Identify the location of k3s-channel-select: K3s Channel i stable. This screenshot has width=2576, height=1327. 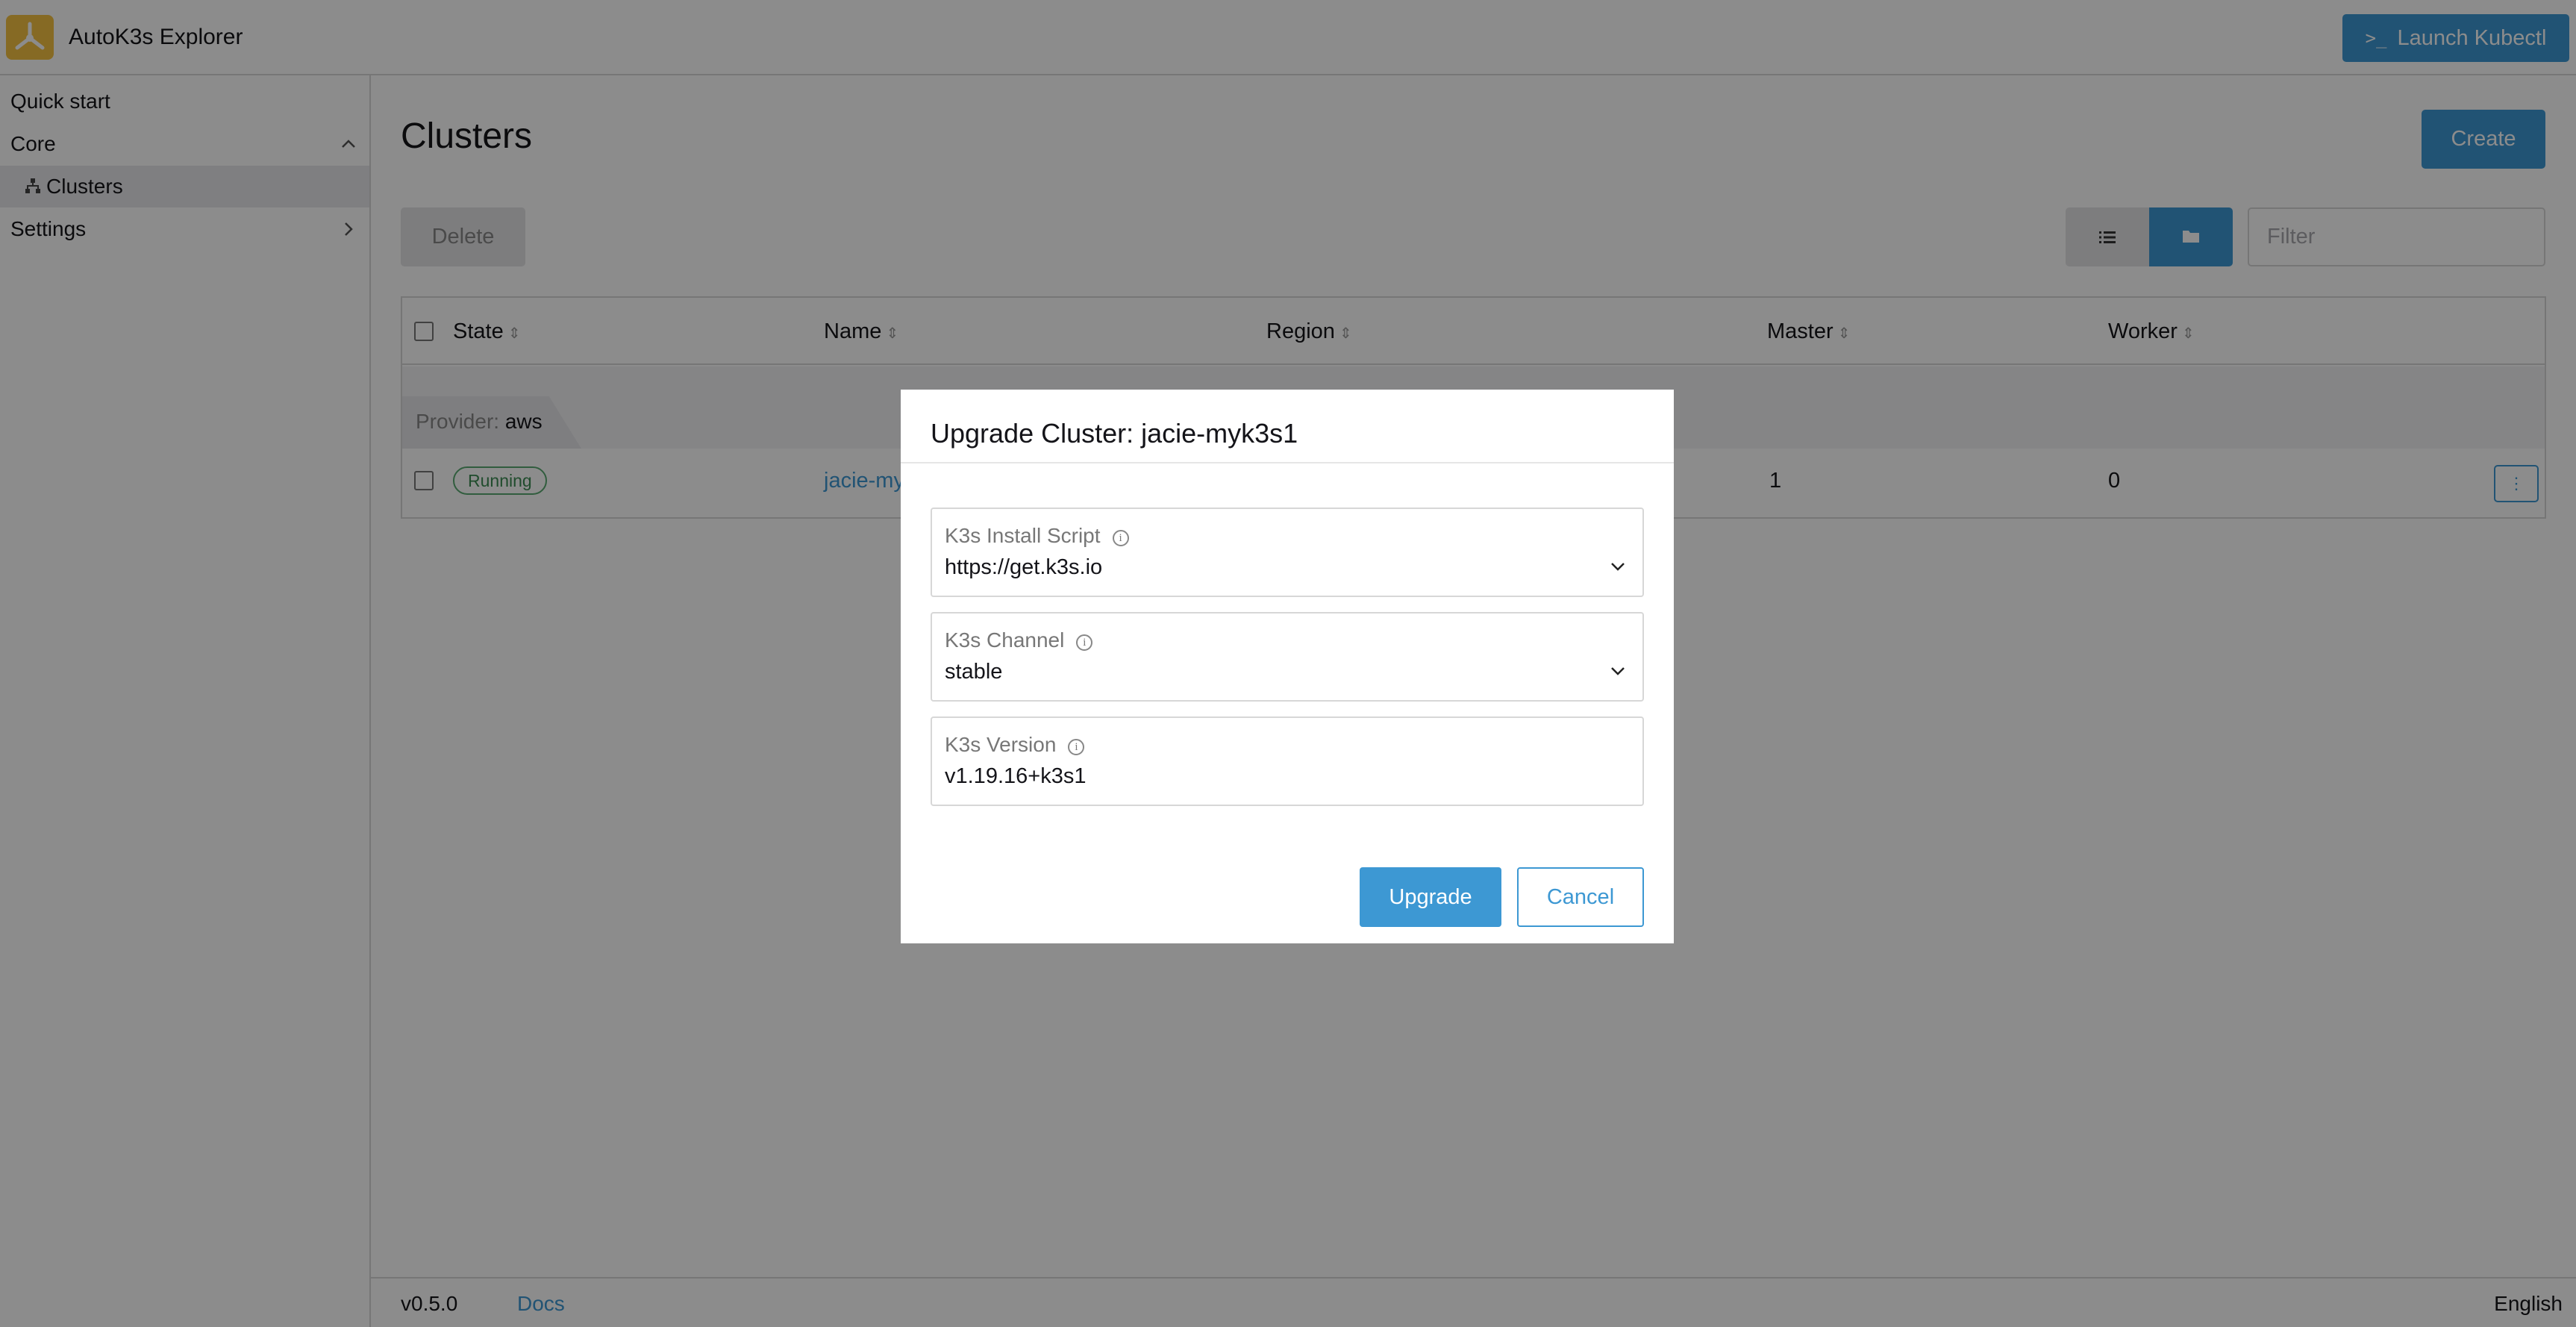
(1287, 657).